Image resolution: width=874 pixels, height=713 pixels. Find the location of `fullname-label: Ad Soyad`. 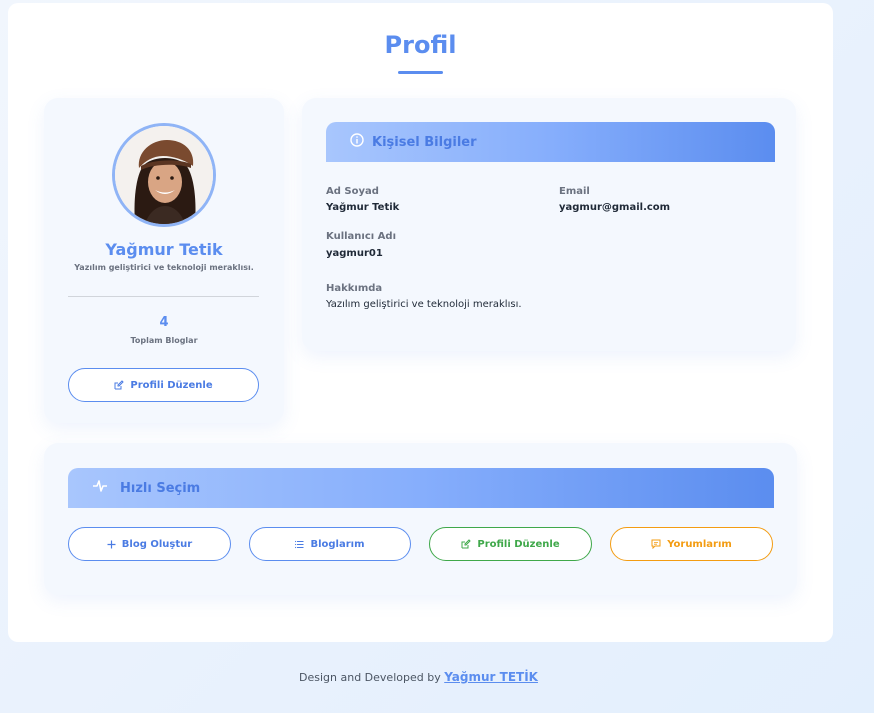

fullname-label: Ad Soyad is located at coordinates (352, 191).